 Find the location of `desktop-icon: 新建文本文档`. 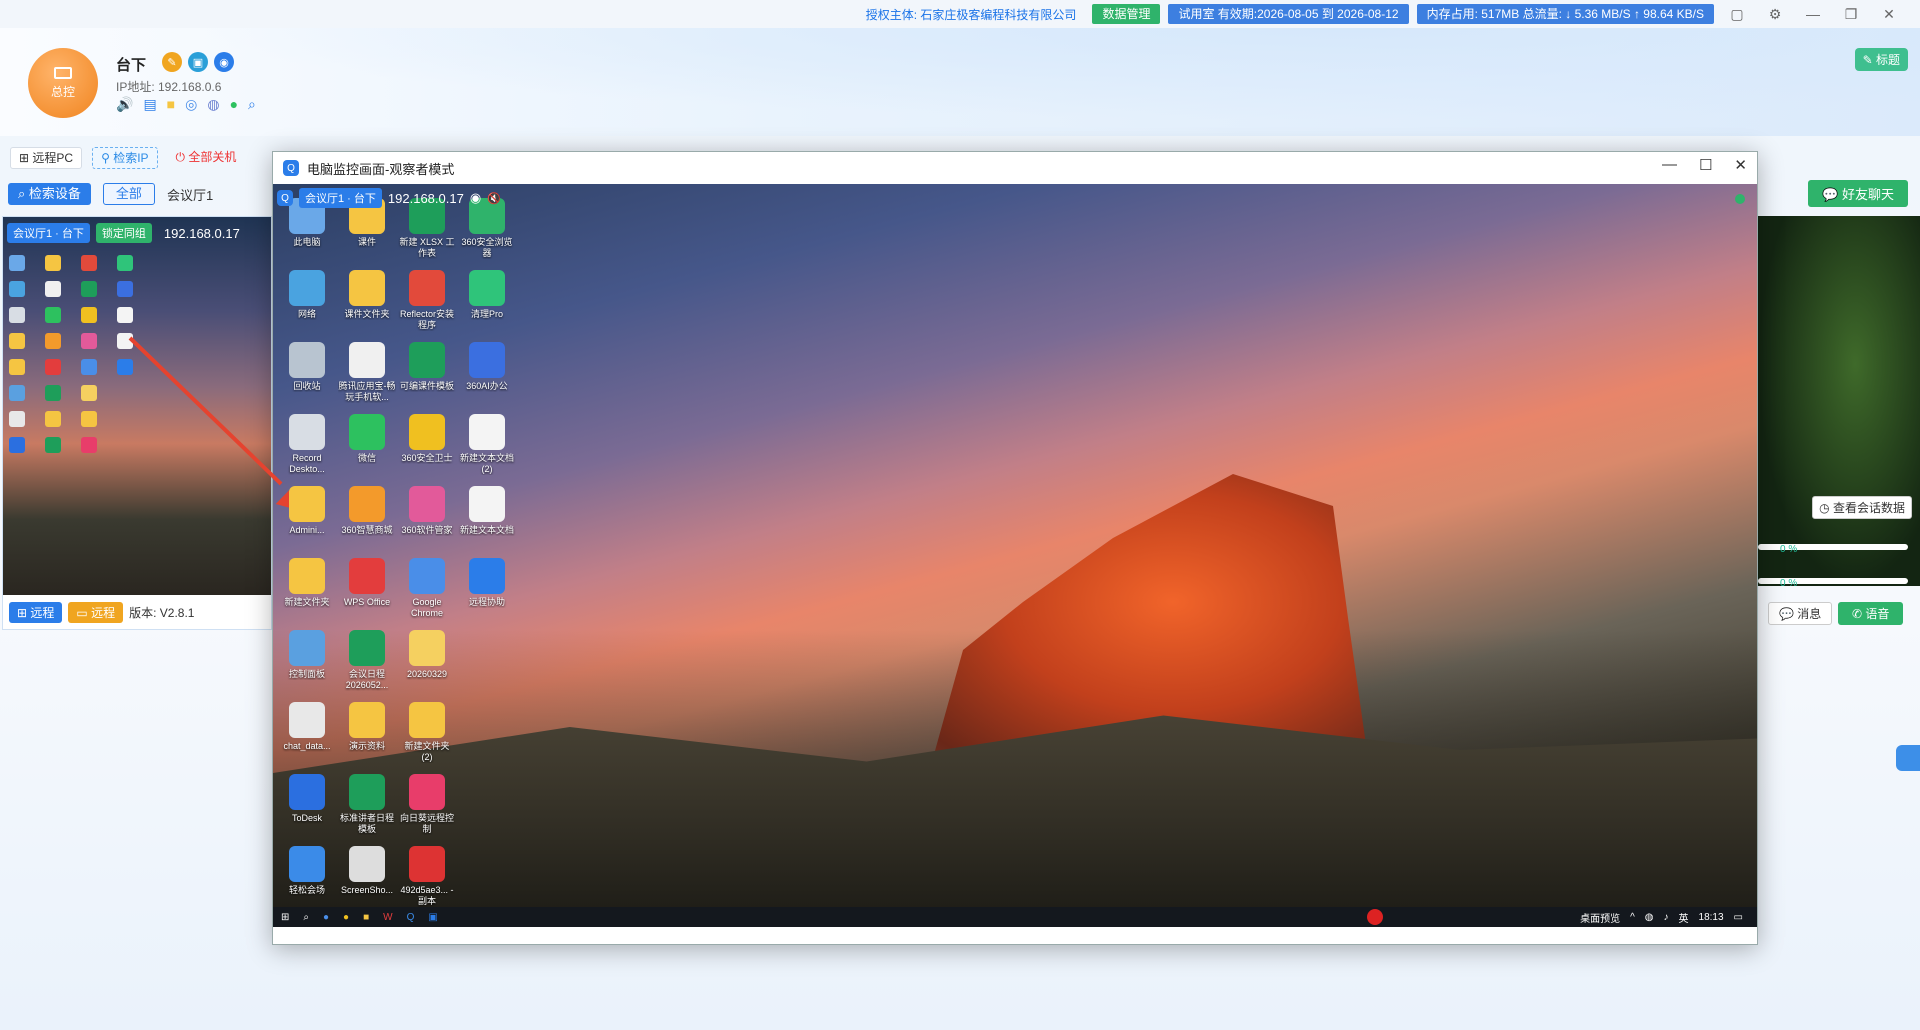

desktop-icon: 新建文本文档 is located at coordinates (487, 512).